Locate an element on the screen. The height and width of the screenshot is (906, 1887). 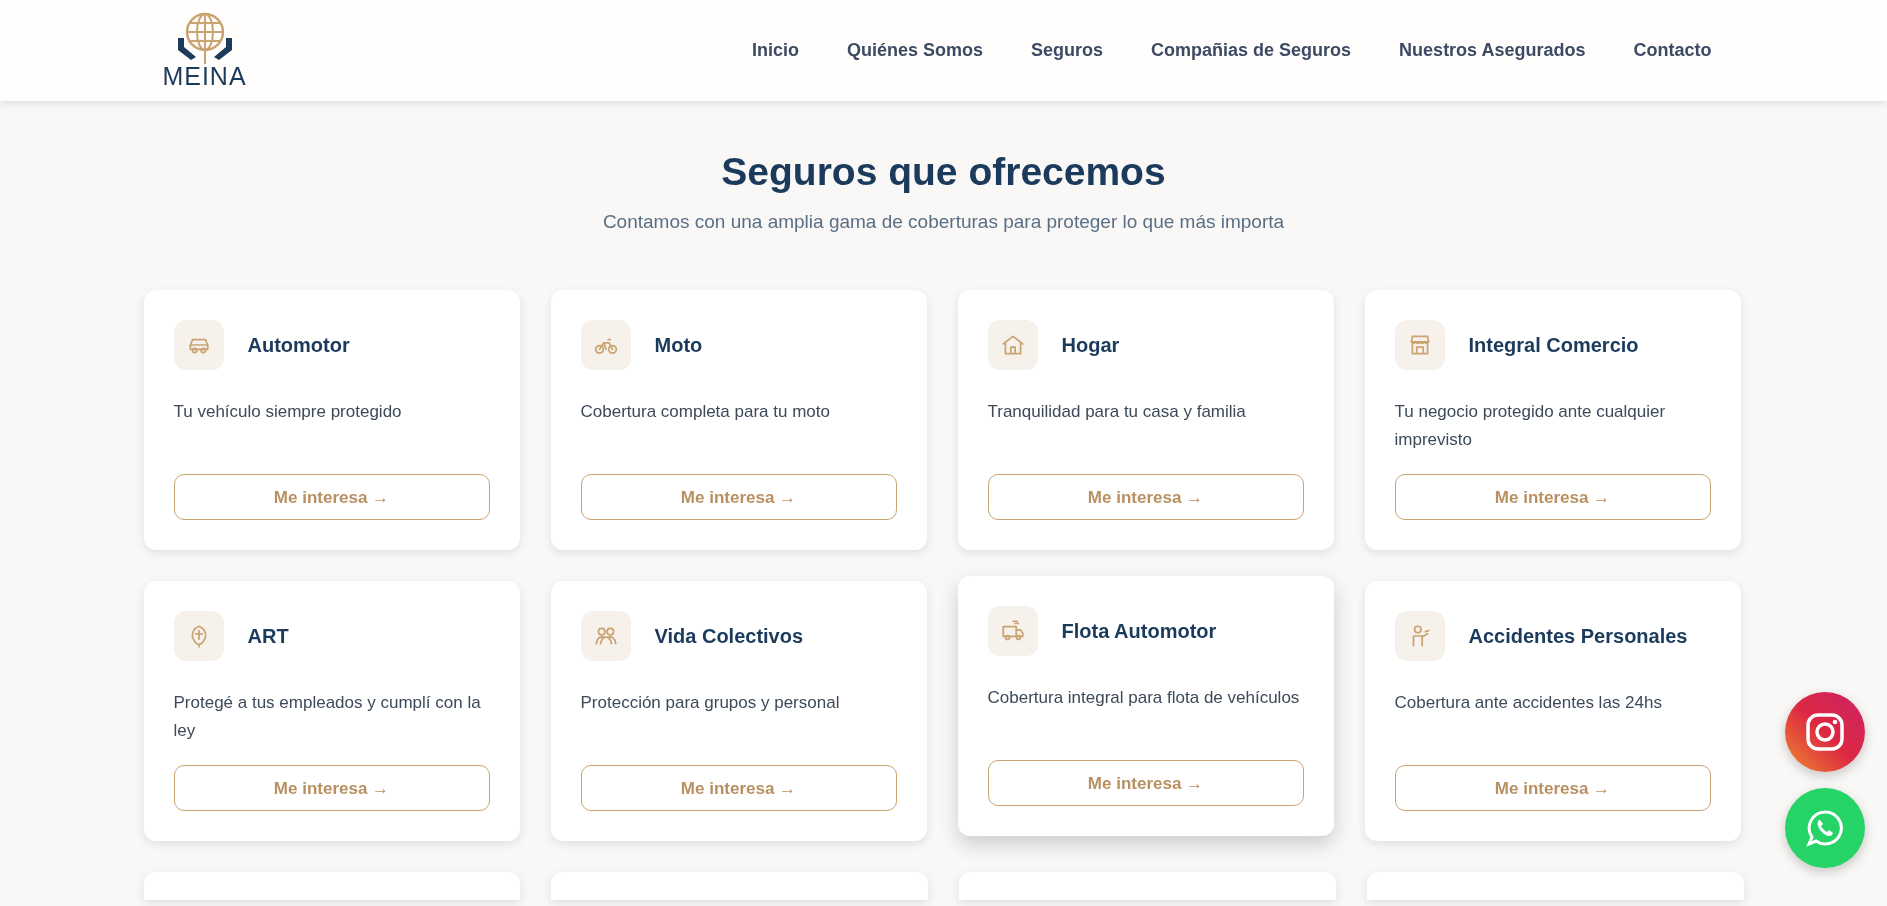
logo-text: MEINA is located at coordinates (204, 76).